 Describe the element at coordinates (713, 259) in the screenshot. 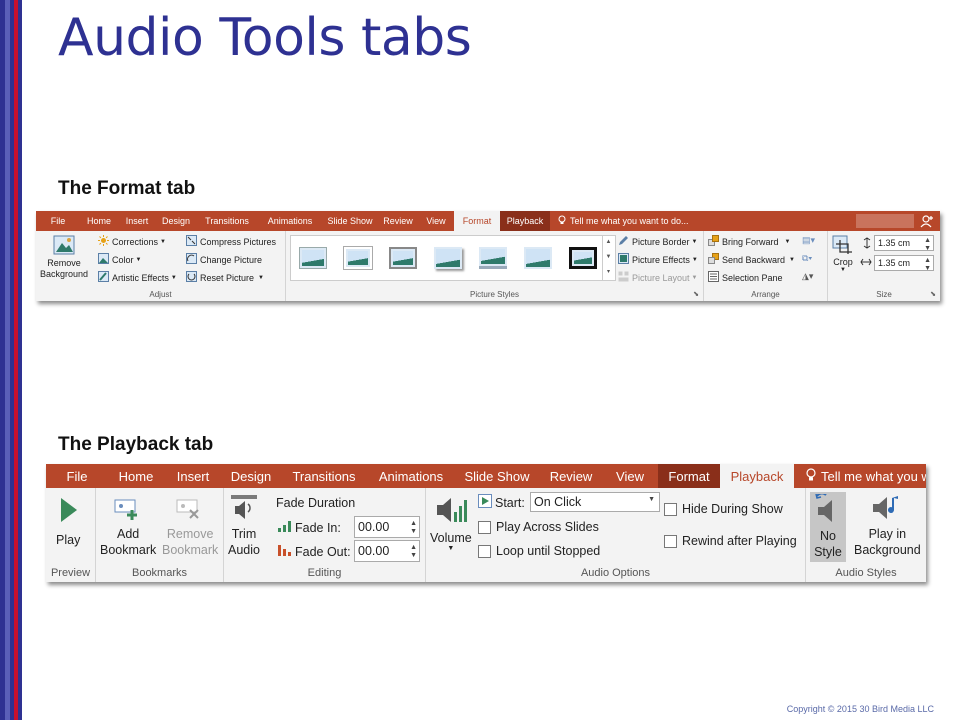

I see `send-backward-icon` at that location.